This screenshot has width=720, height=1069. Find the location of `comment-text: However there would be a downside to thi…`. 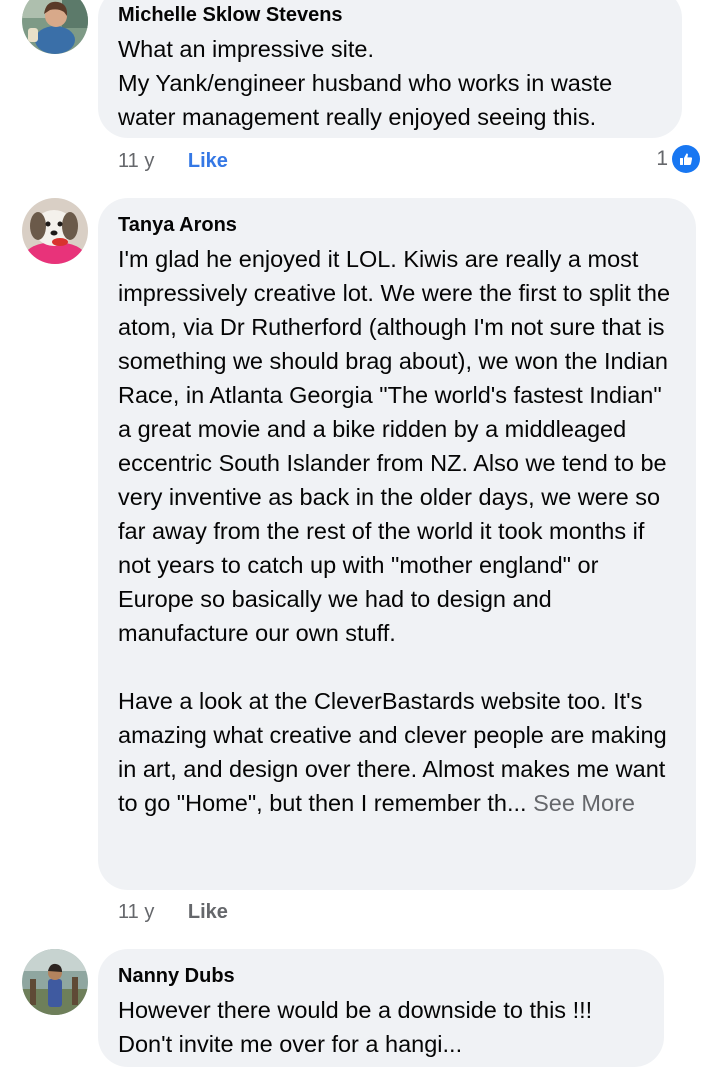

comment-text: However there would be a downside to thi… is located at coordinates (355, 1027).